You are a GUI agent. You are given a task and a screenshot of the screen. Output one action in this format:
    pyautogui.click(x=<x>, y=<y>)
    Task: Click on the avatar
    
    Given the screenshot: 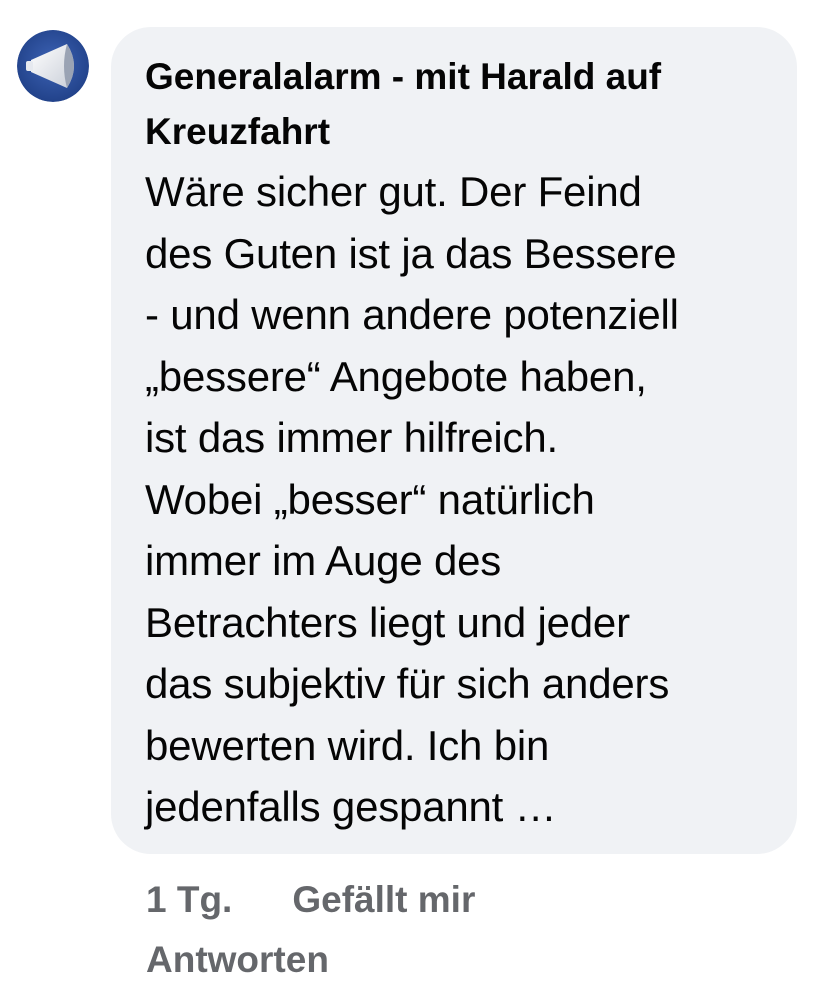 What is the action you would take?
    pyautogui.click(x=53, y=66)
    